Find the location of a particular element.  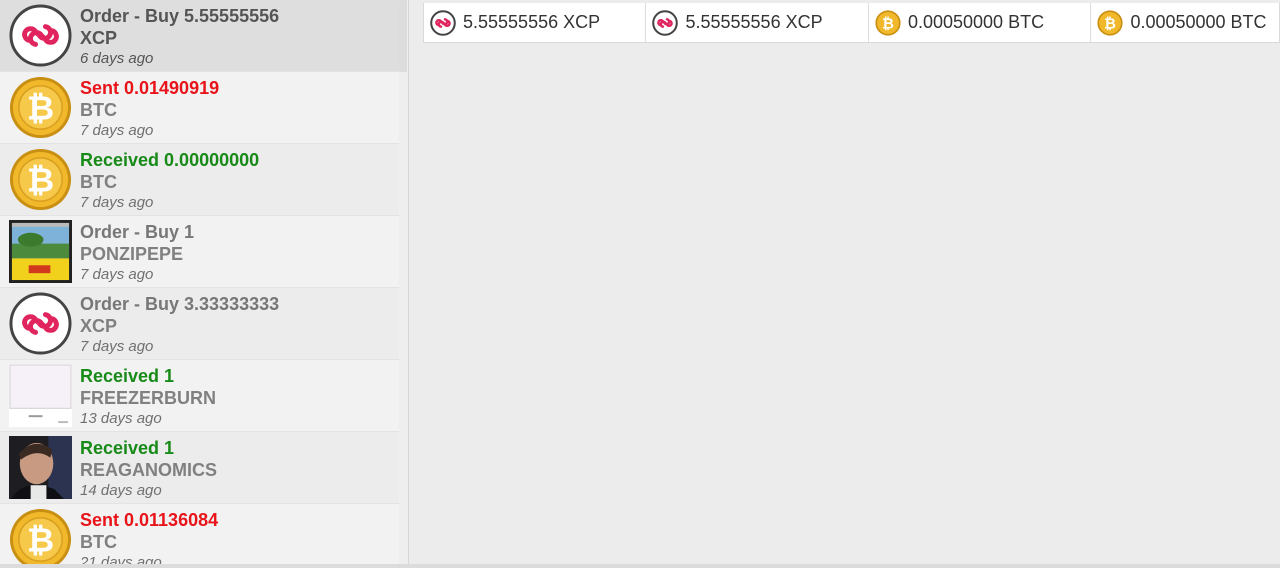

transaction-row: ₿ Sent 0.01136084 BTC 21 days ago is located at coordinates (199, 534).